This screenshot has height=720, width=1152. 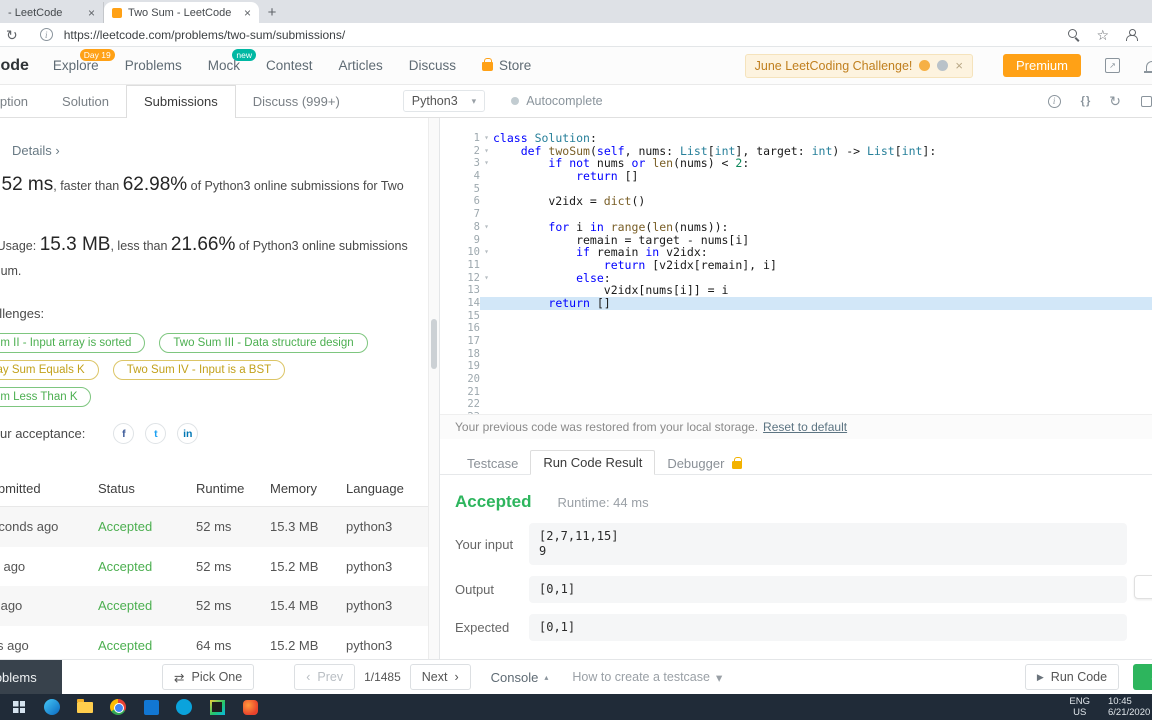 I want to click on challenge-pill-two-sum-ii-input-array-is-sorted: Two Sum II - Input array is sorted, so click(x=73, y=343).